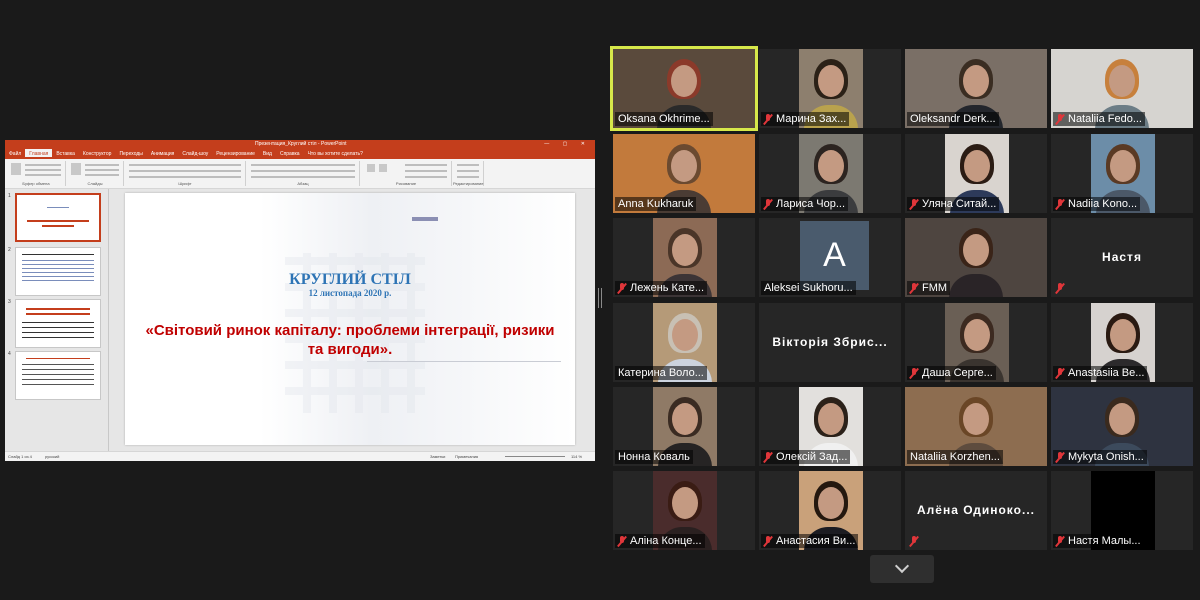 This screenshot has height=600, width=1200. Describe the element at coordinates (39, 153) in the screenshot. I see `tab-home: Главная` at that location.